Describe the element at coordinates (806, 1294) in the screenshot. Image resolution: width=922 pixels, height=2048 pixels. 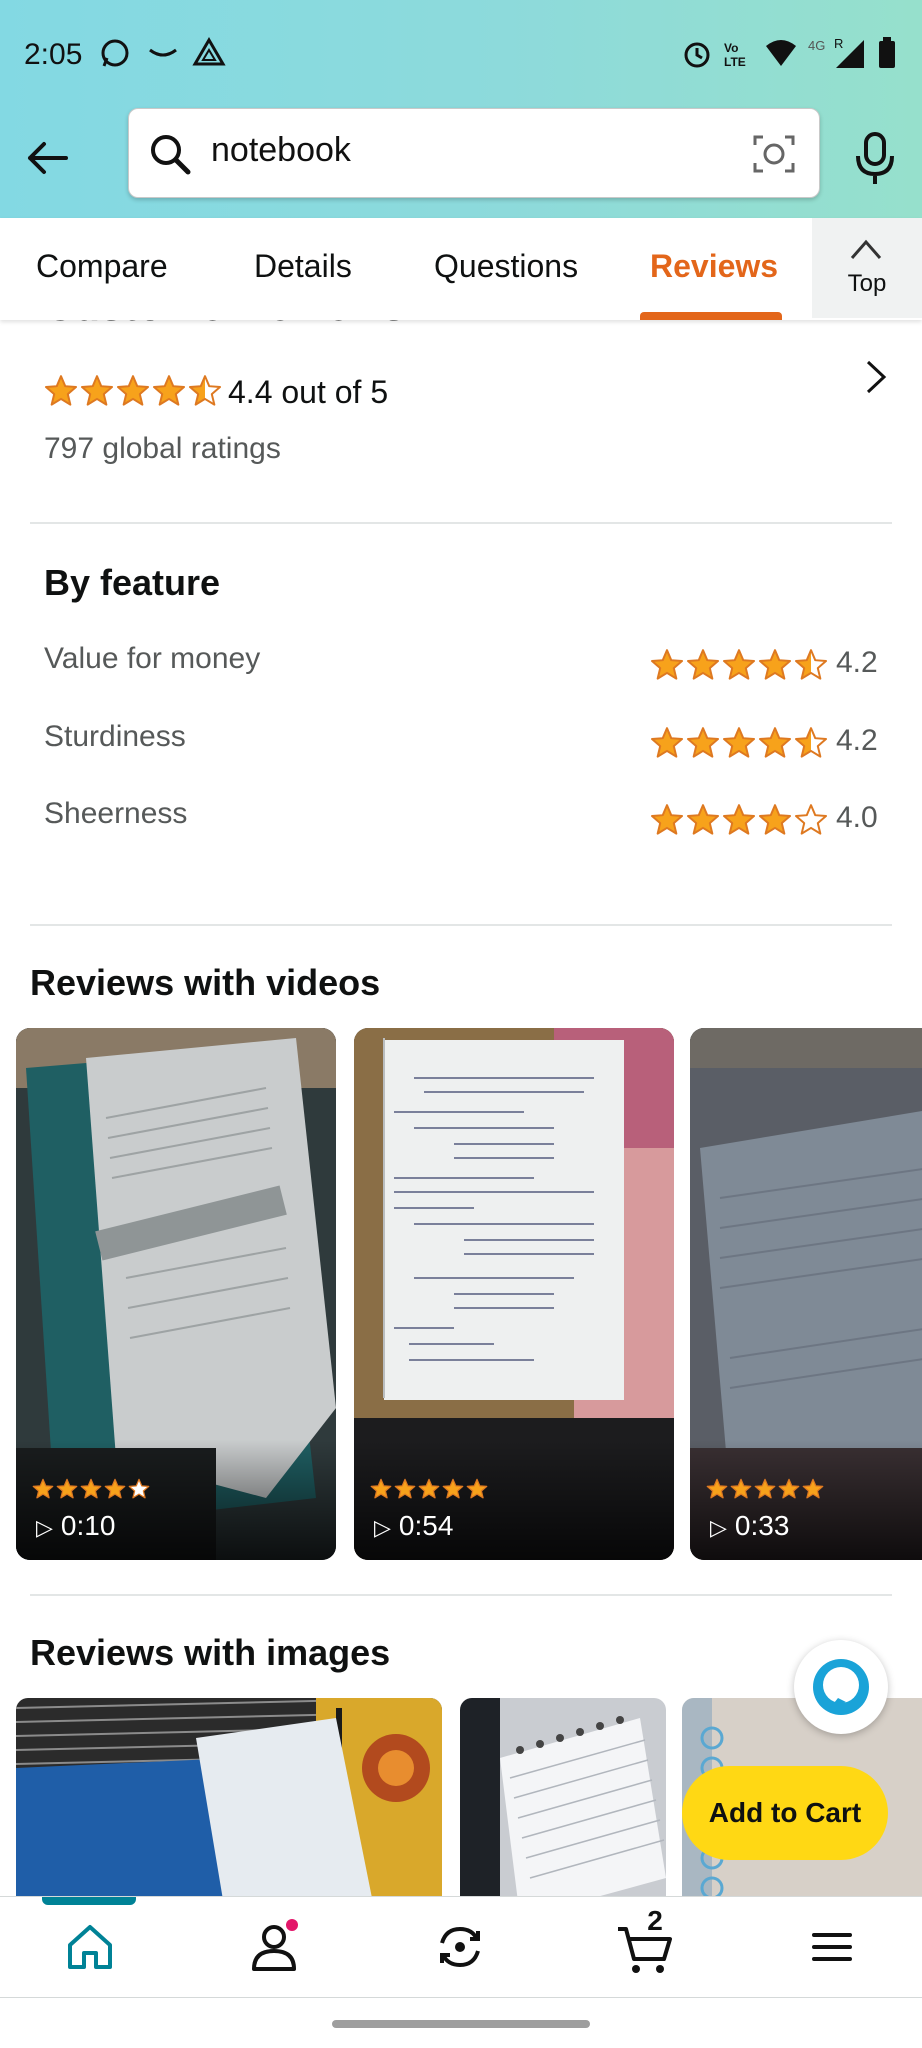
I see `video-card: ▷ 0:33` at that location.